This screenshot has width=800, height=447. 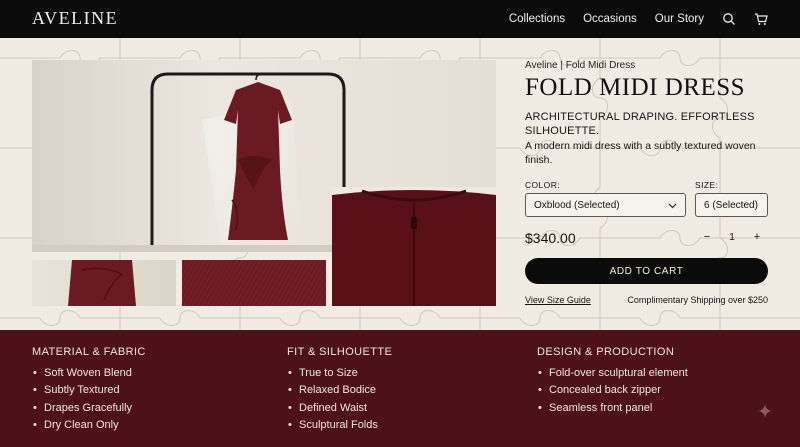 What do you see at coordinates (577, 205) in the screenshot?
I see `color-select-value: Oxblood (Selected)` at bounding box center [577, 205].